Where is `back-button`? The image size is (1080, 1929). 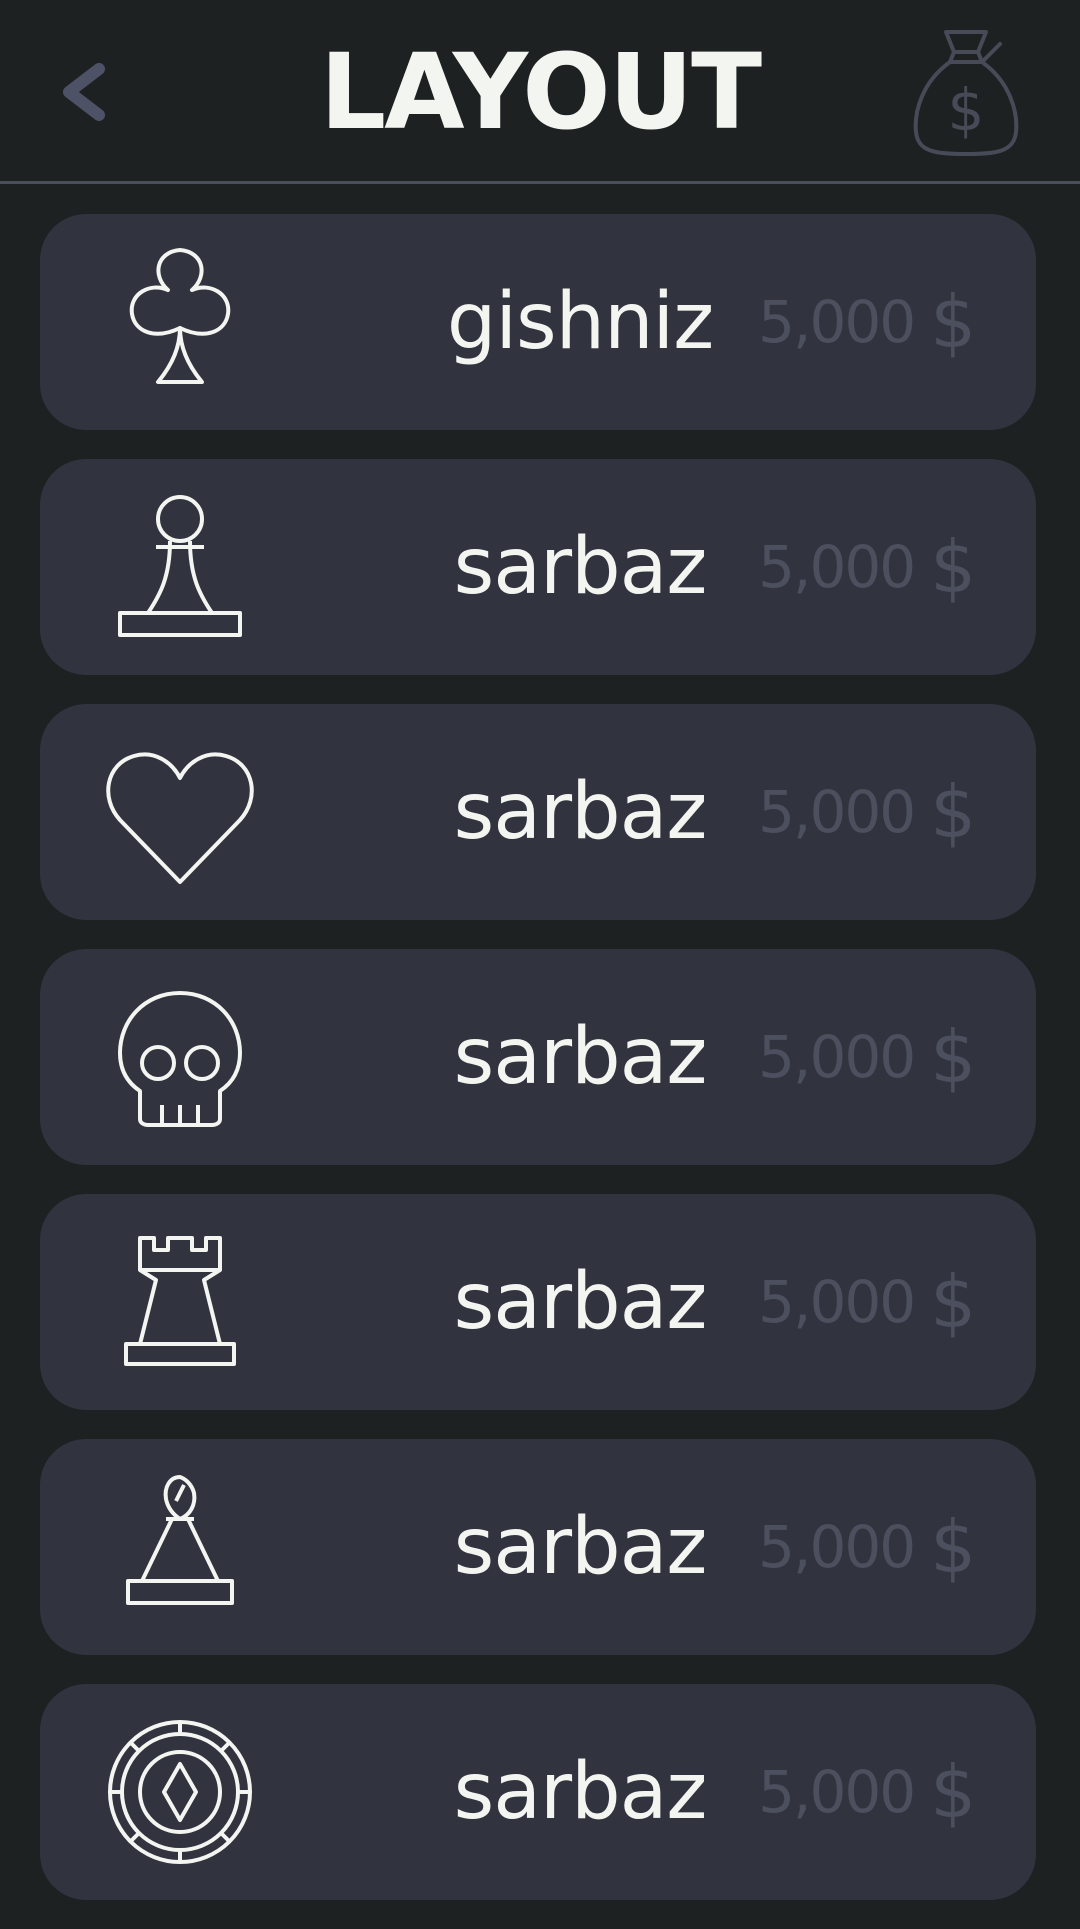 back-button is located at coordinates (85, 92).